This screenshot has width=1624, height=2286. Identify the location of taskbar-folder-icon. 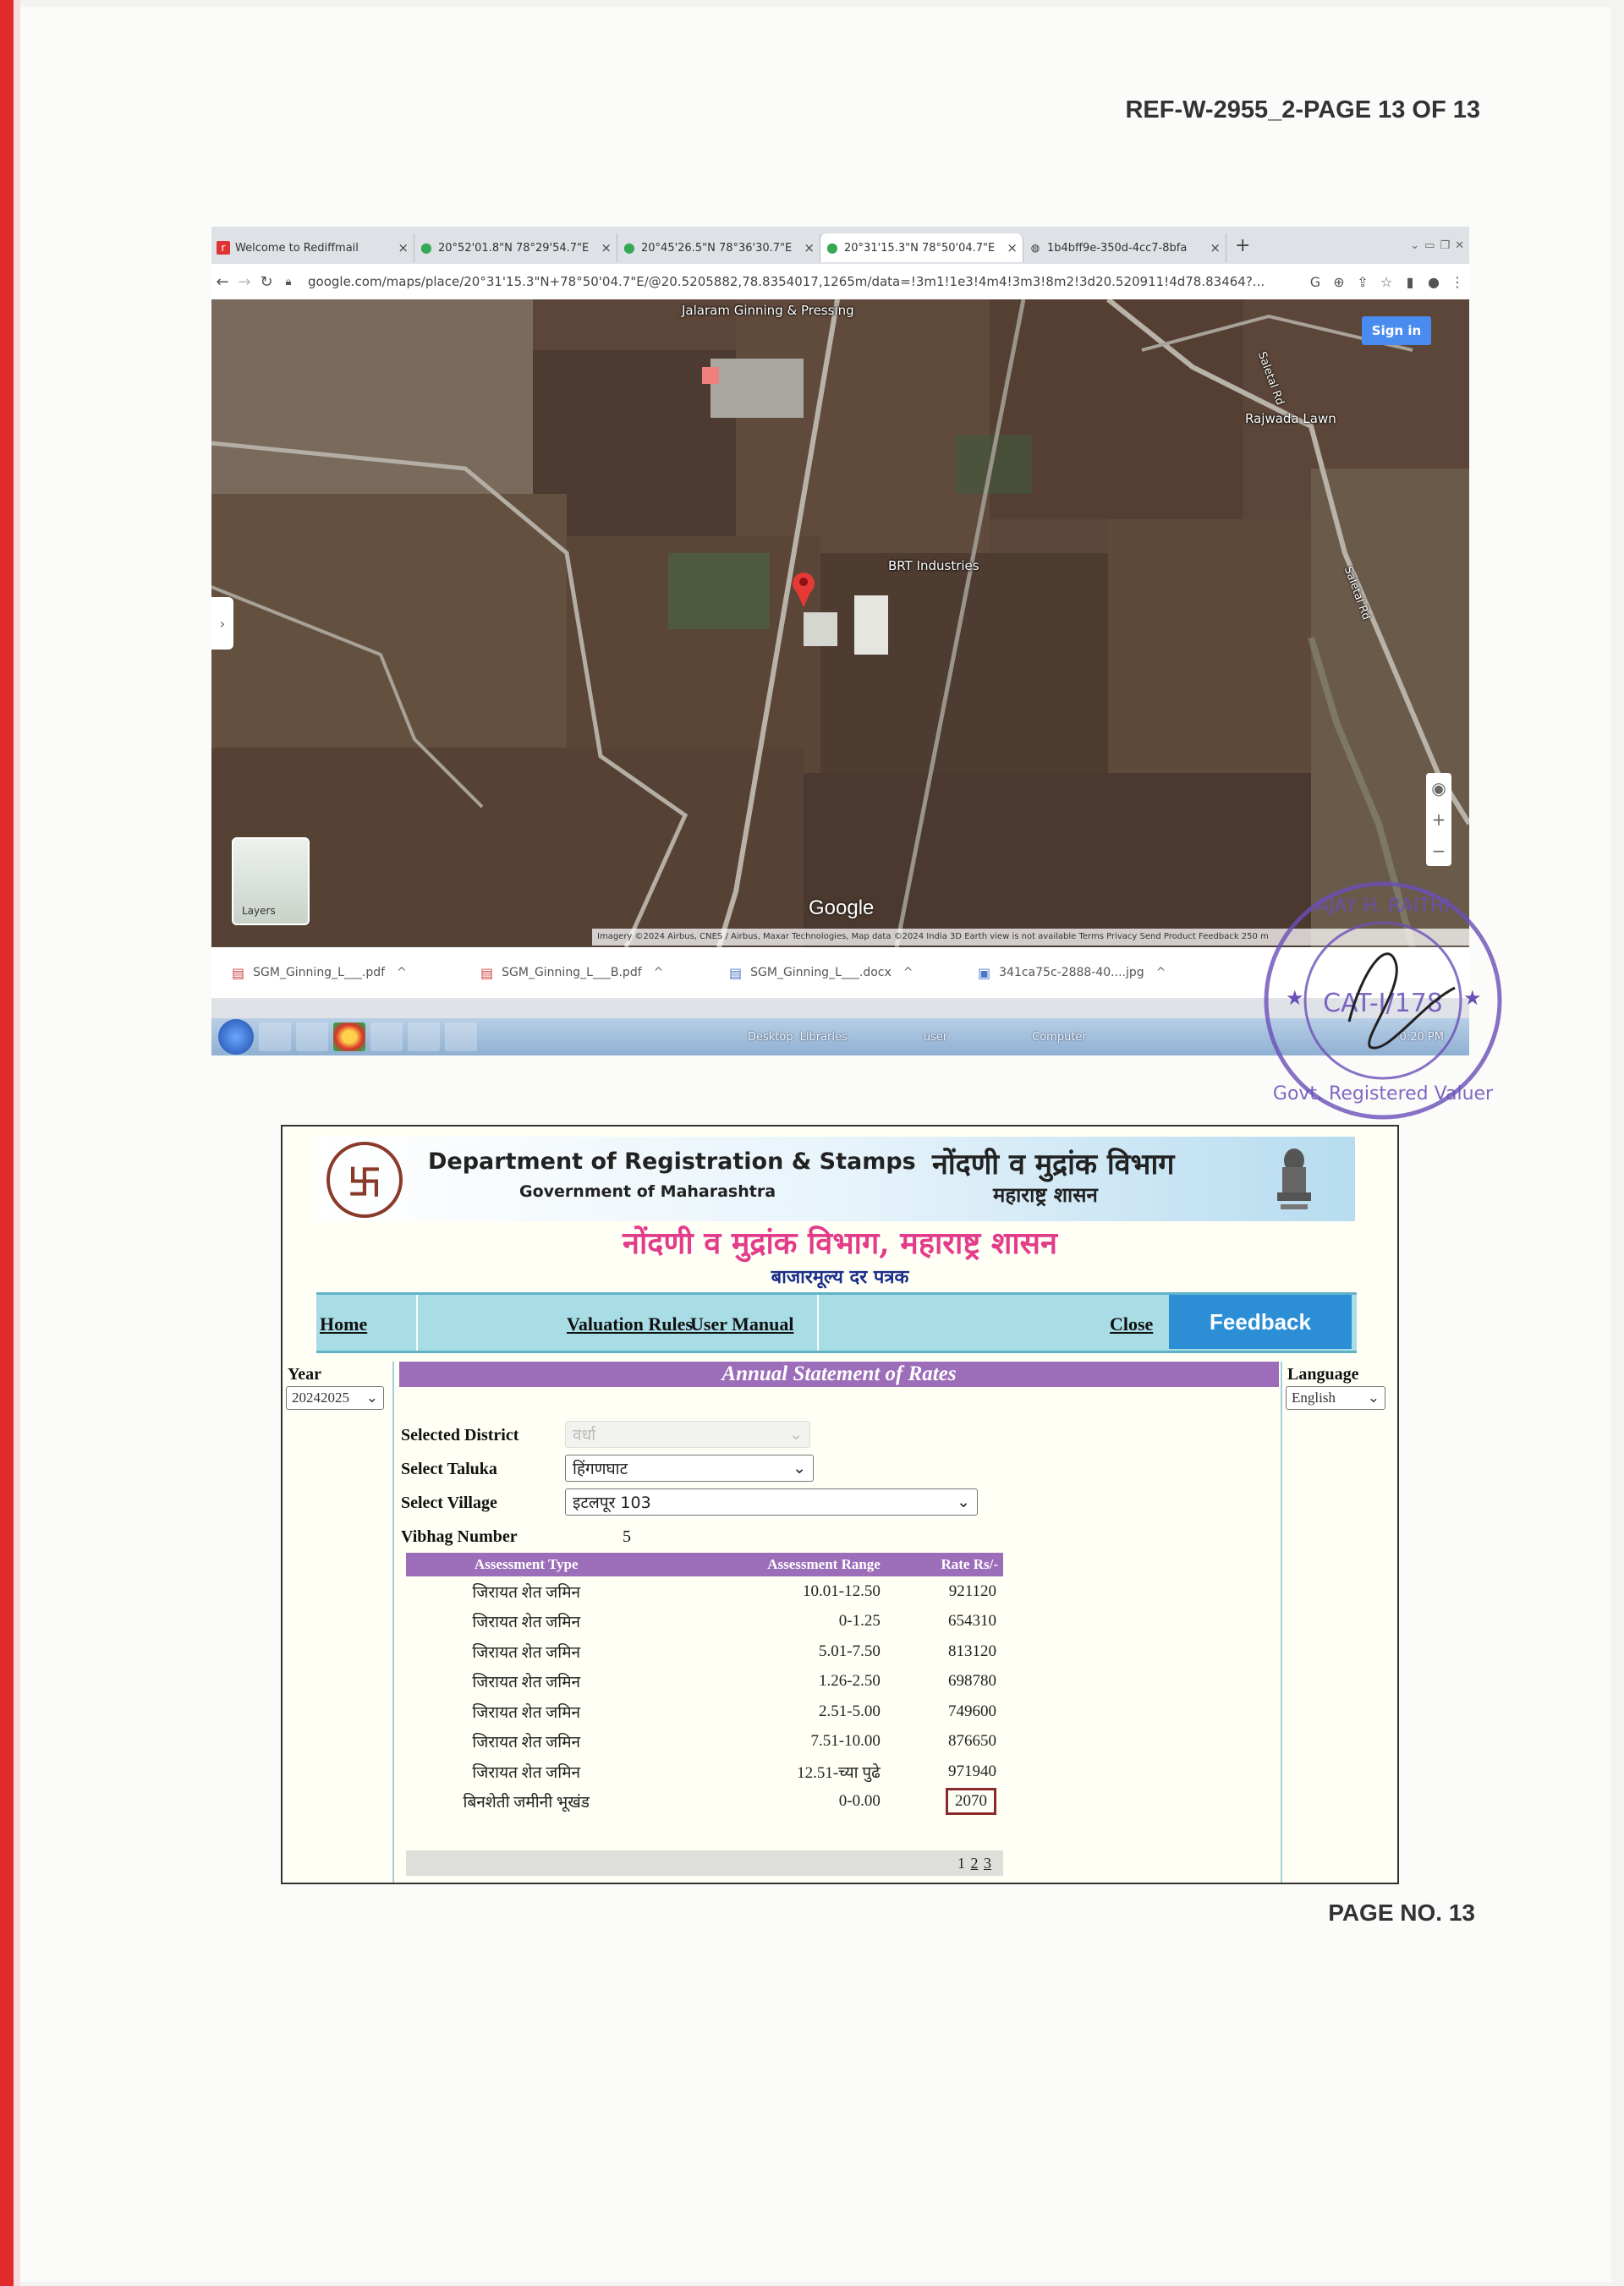
(424, 1037).